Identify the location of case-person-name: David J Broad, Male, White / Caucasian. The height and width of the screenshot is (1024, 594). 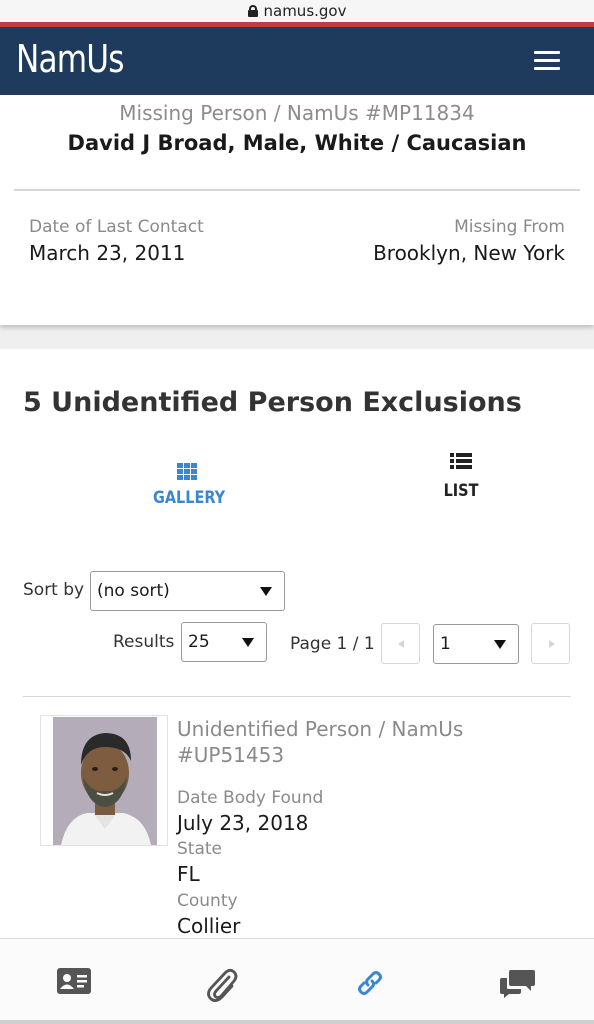
(297, 143).